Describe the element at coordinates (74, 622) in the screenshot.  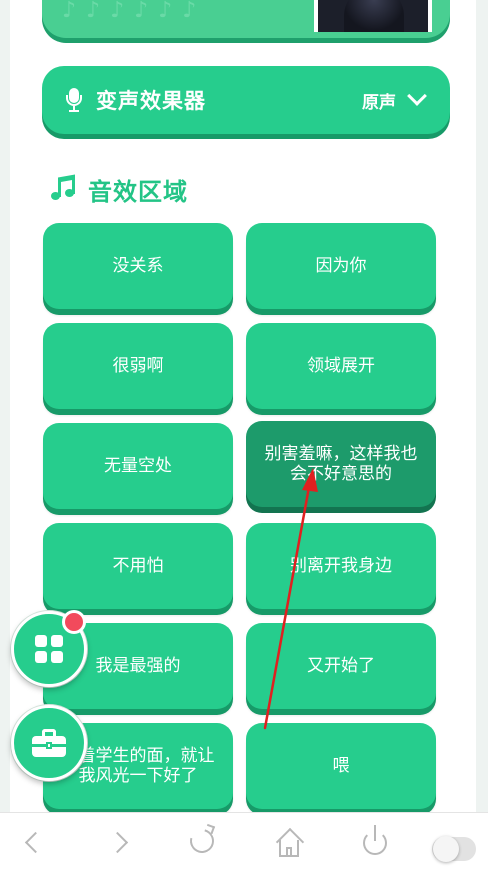
I see `notification-badge` at that location.